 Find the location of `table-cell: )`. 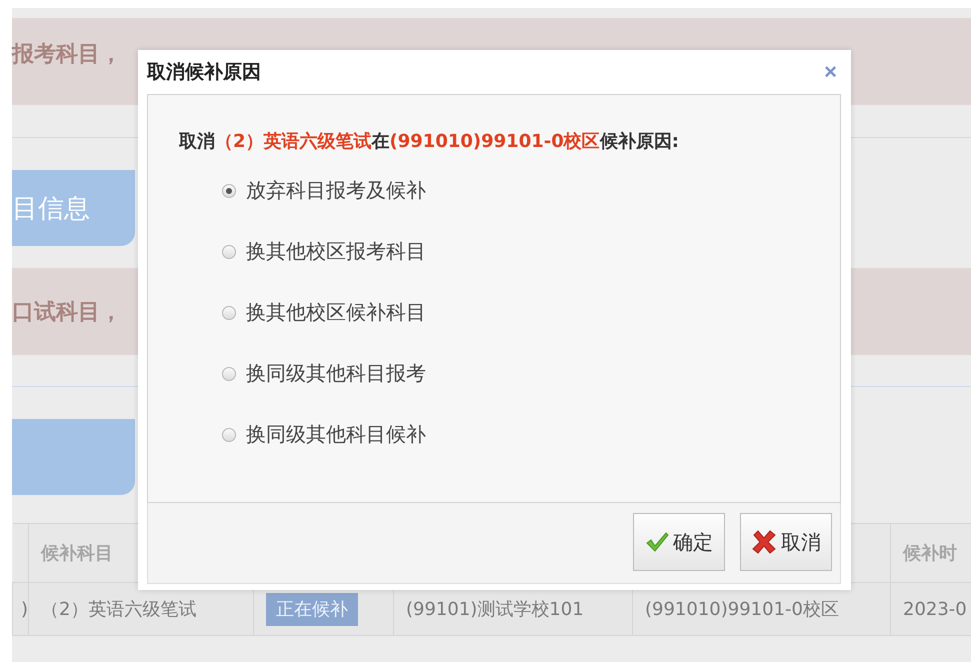

table-cell: ) is located at coordinates (24, 609).